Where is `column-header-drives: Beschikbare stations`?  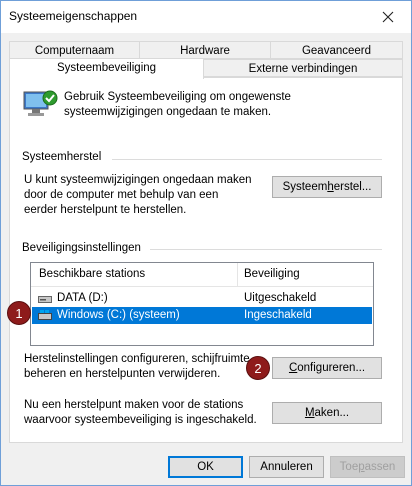
column-header-drives: Beschikbare stations is located at coordinates (92, 274).